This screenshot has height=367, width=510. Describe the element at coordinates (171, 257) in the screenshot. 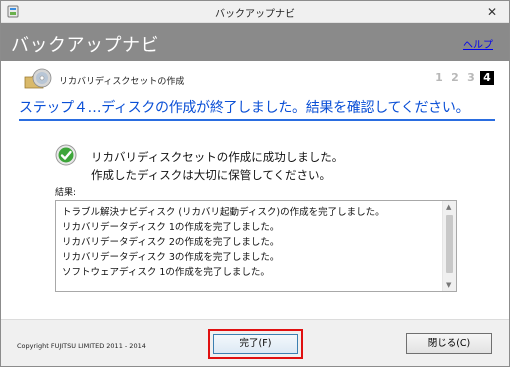

I see `result-item: リカバリデータディスク 3の作成を完了しました。` at that location.